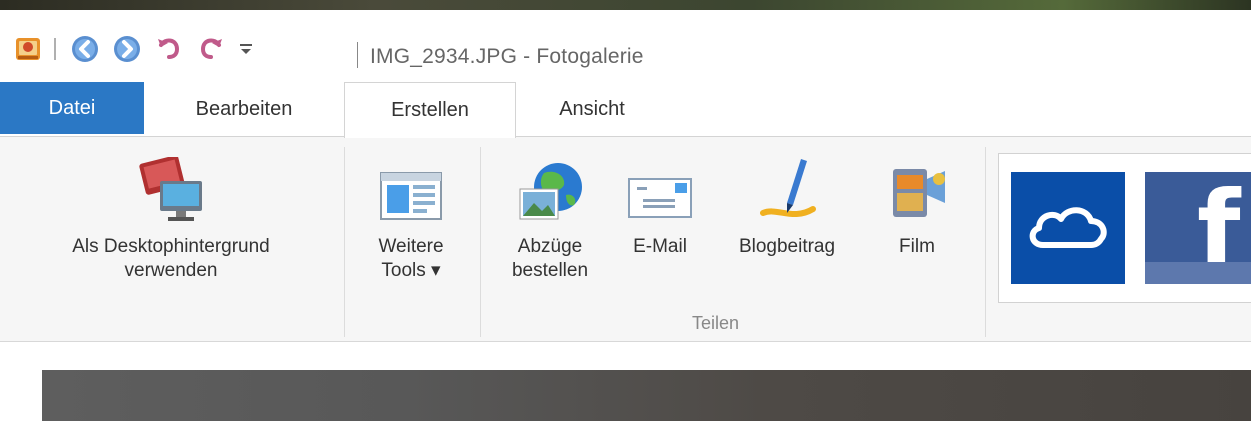 The height and width of the screenshot is (421, 1251). What do you see at coordinates (85, 49) in the screenshot?
I see `back-icon` at bounding box center [85, 49].